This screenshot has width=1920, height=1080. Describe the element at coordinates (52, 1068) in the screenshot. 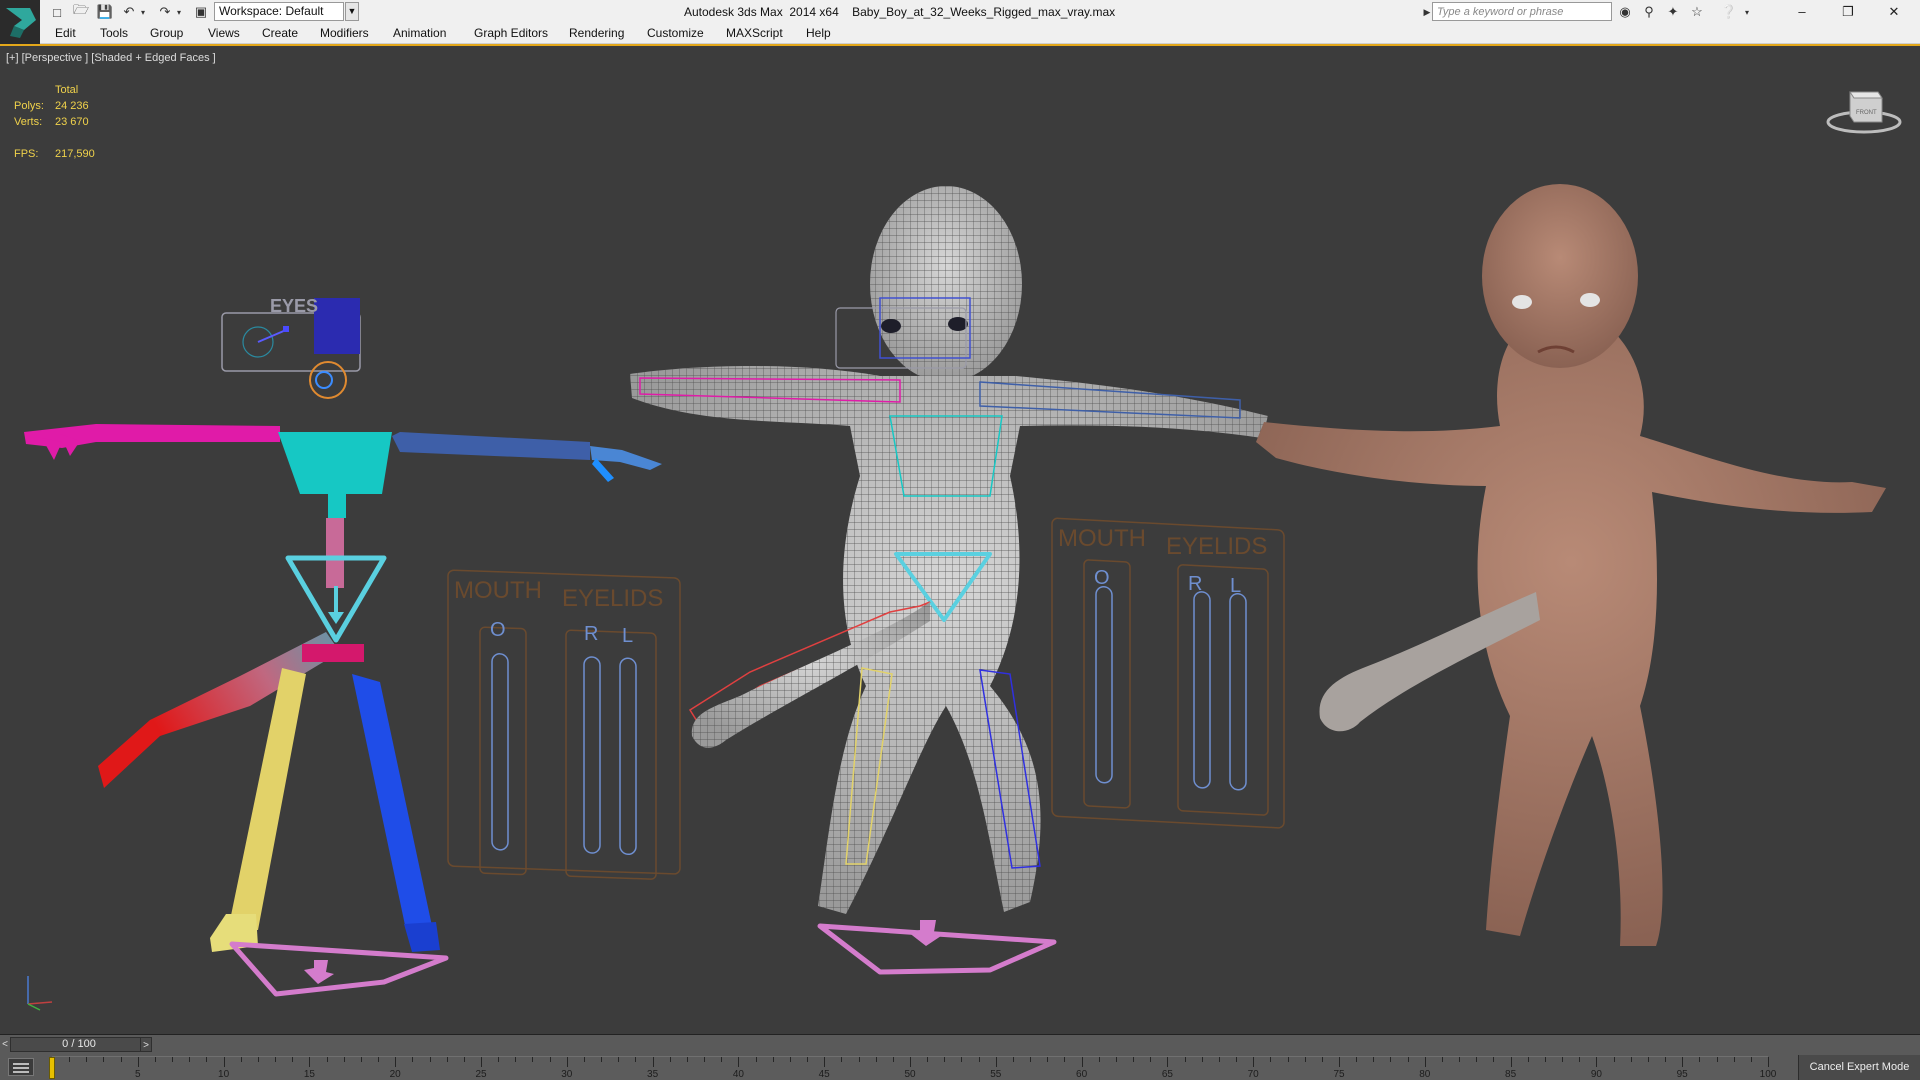

I see `time-marker` at that location.